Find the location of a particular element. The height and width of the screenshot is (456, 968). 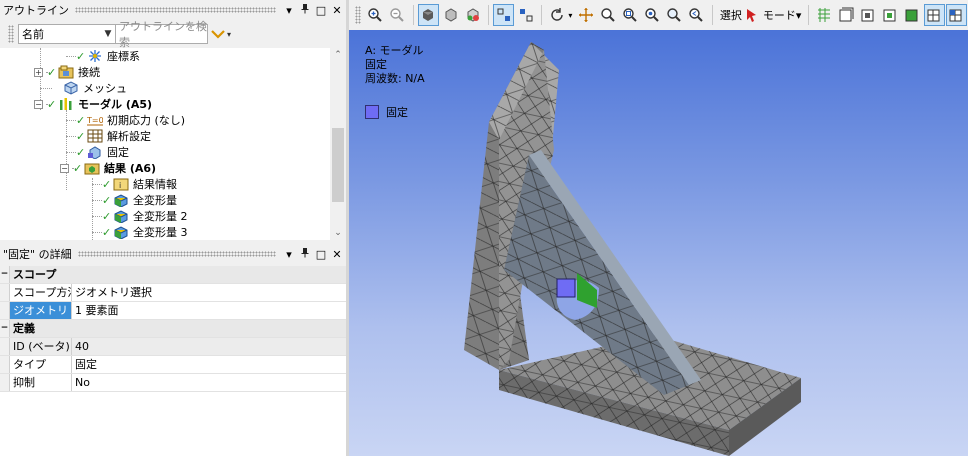

svg-text: i is located at coordinates (120, 185).